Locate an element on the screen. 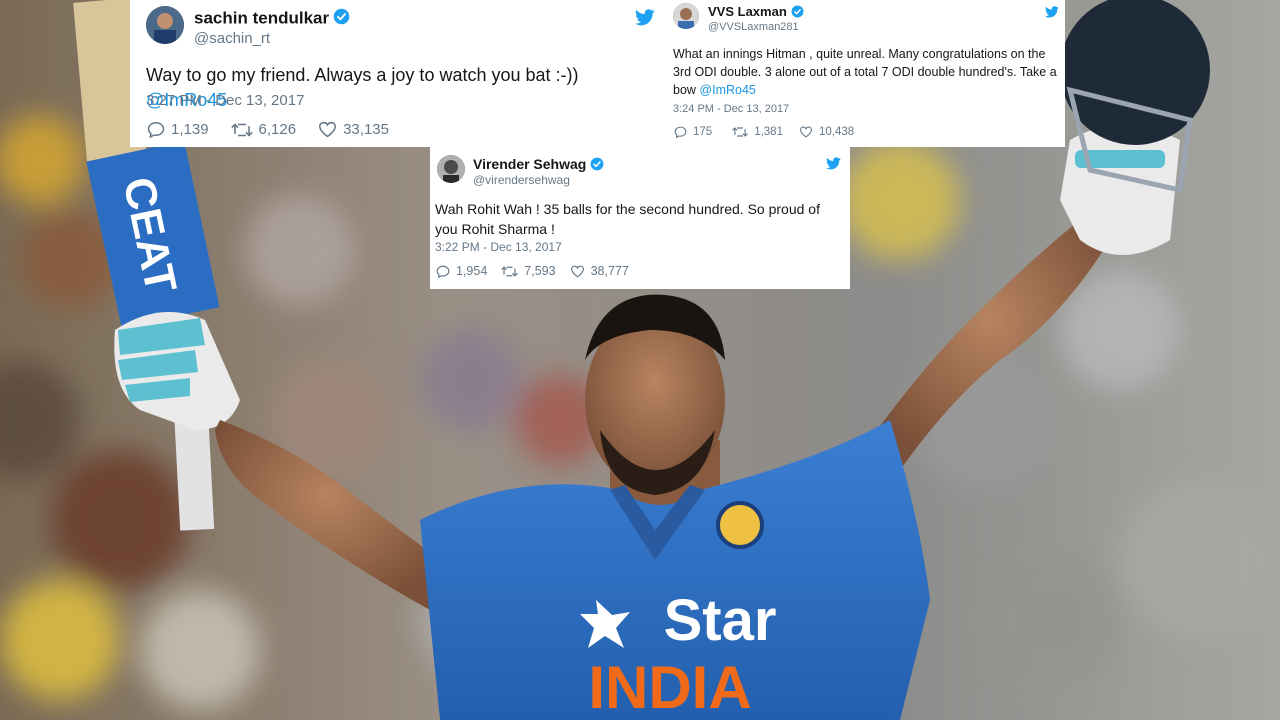  reply-button: 1,139 is located at coordinates (178, 129).